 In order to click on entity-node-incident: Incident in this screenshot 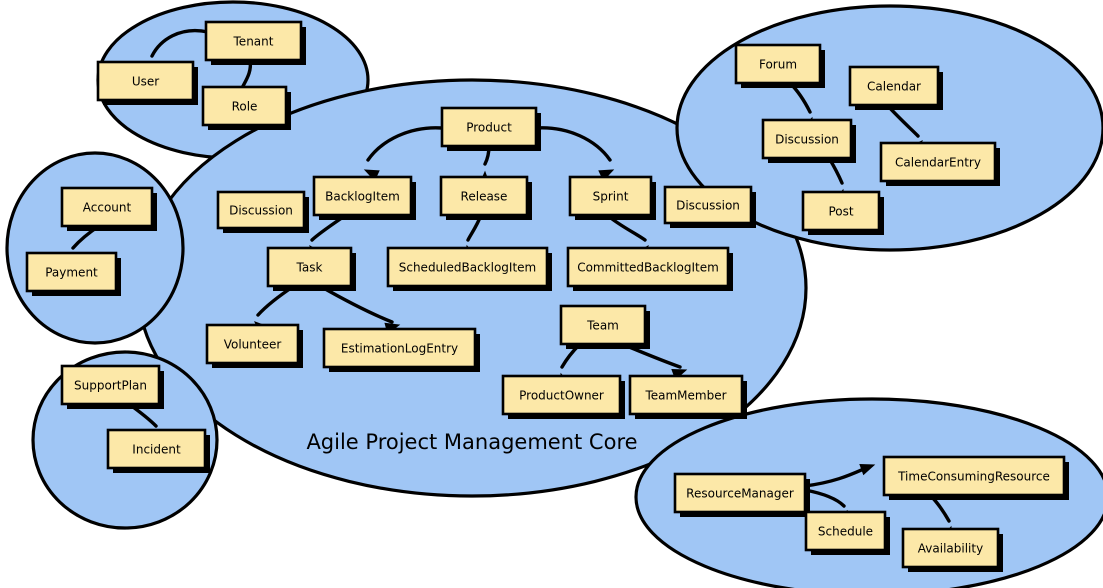, I will do `click(158, 450)`.